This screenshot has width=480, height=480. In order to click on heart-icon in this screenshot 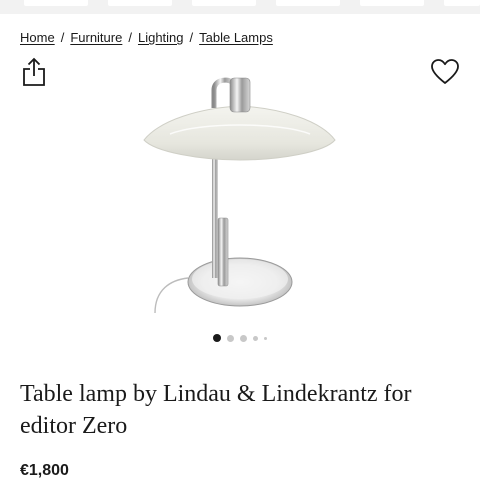, I will do `click(445, 72)`.